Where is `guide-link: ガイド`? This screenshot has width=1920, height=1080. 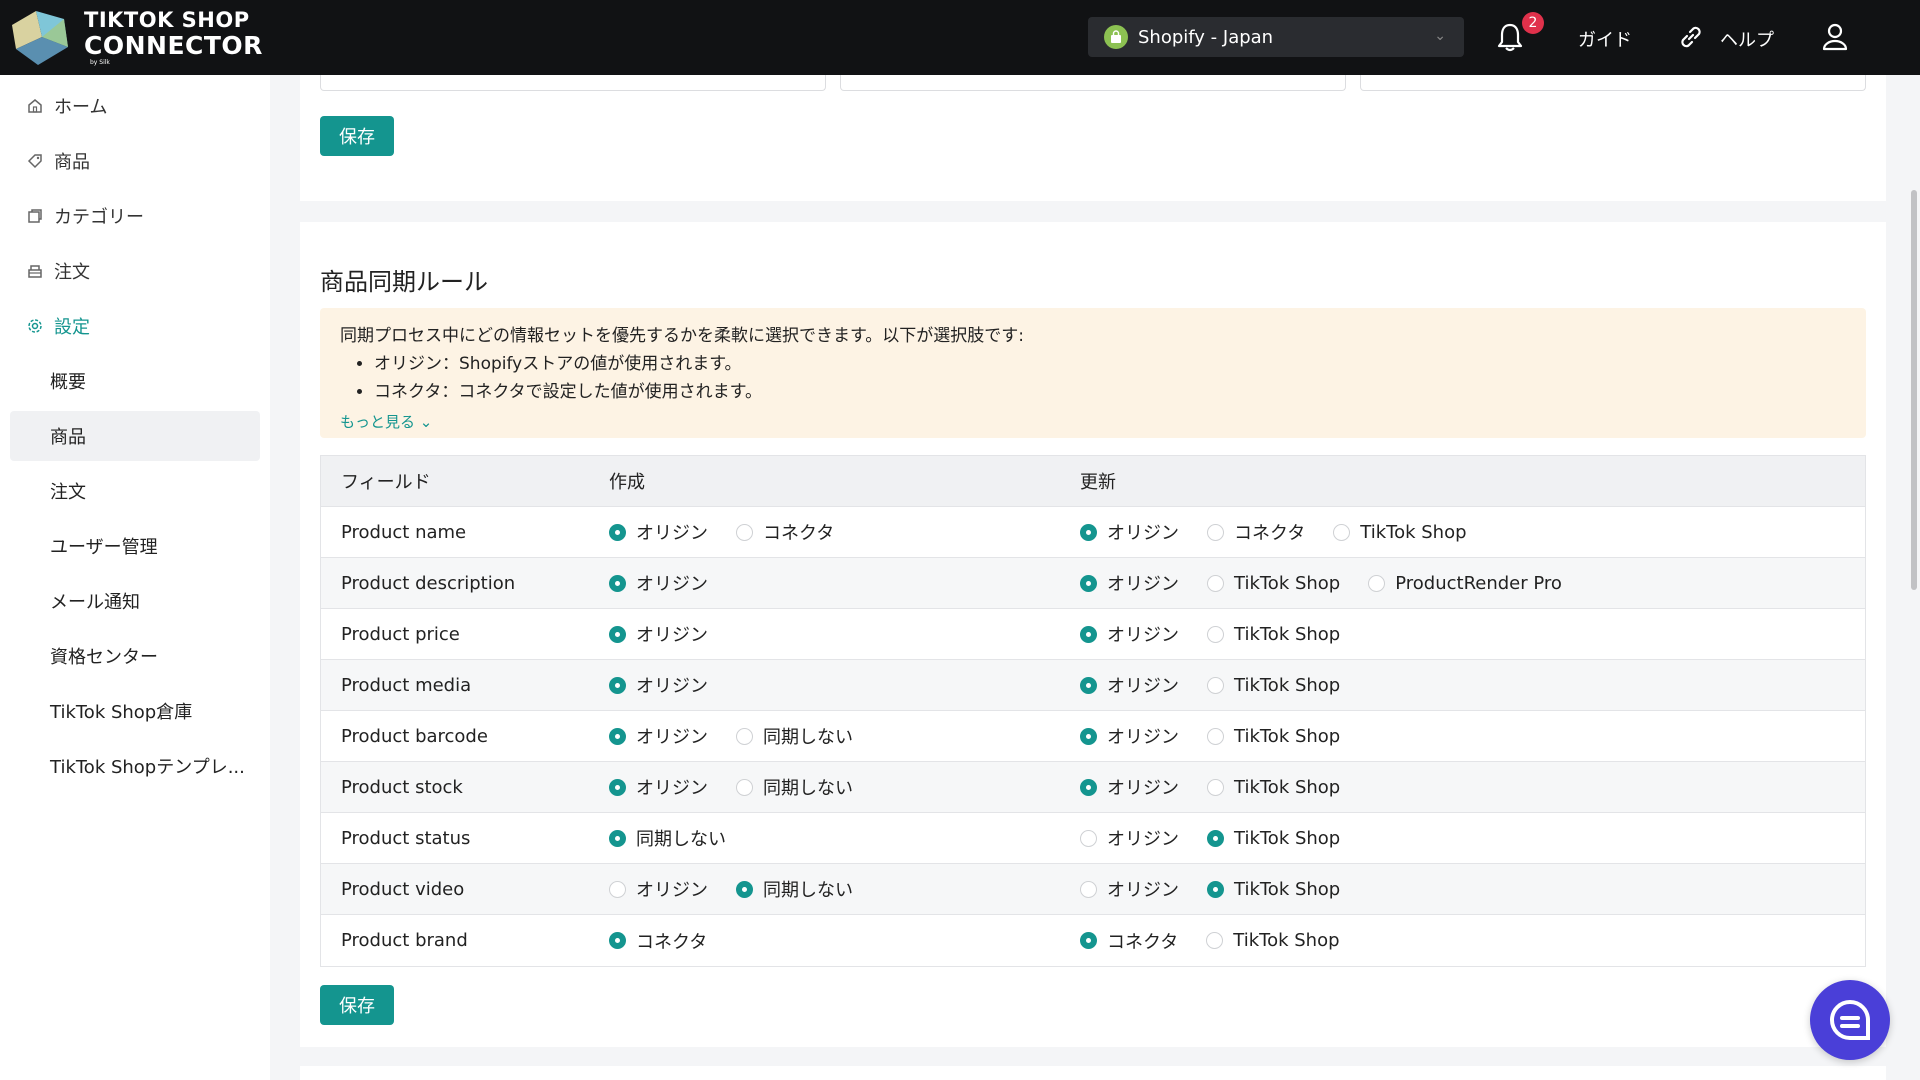
guide-link: ガイド is located at coordinates (1605, 39).